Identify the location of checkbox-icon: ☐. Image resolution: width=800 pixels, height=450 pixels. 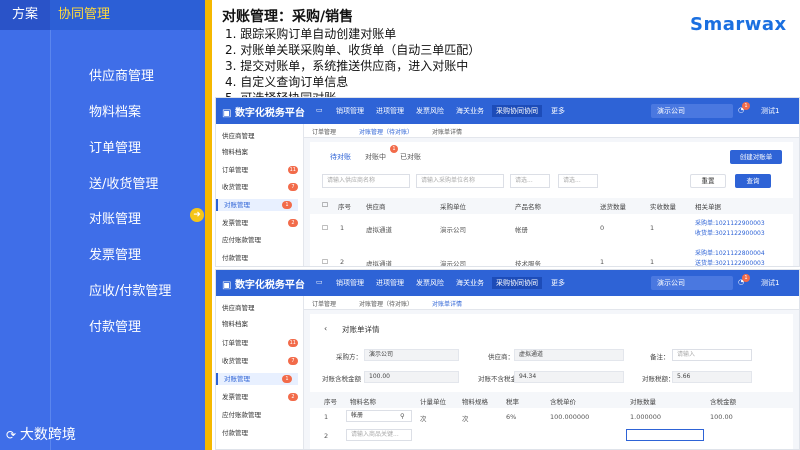
(325, 205).